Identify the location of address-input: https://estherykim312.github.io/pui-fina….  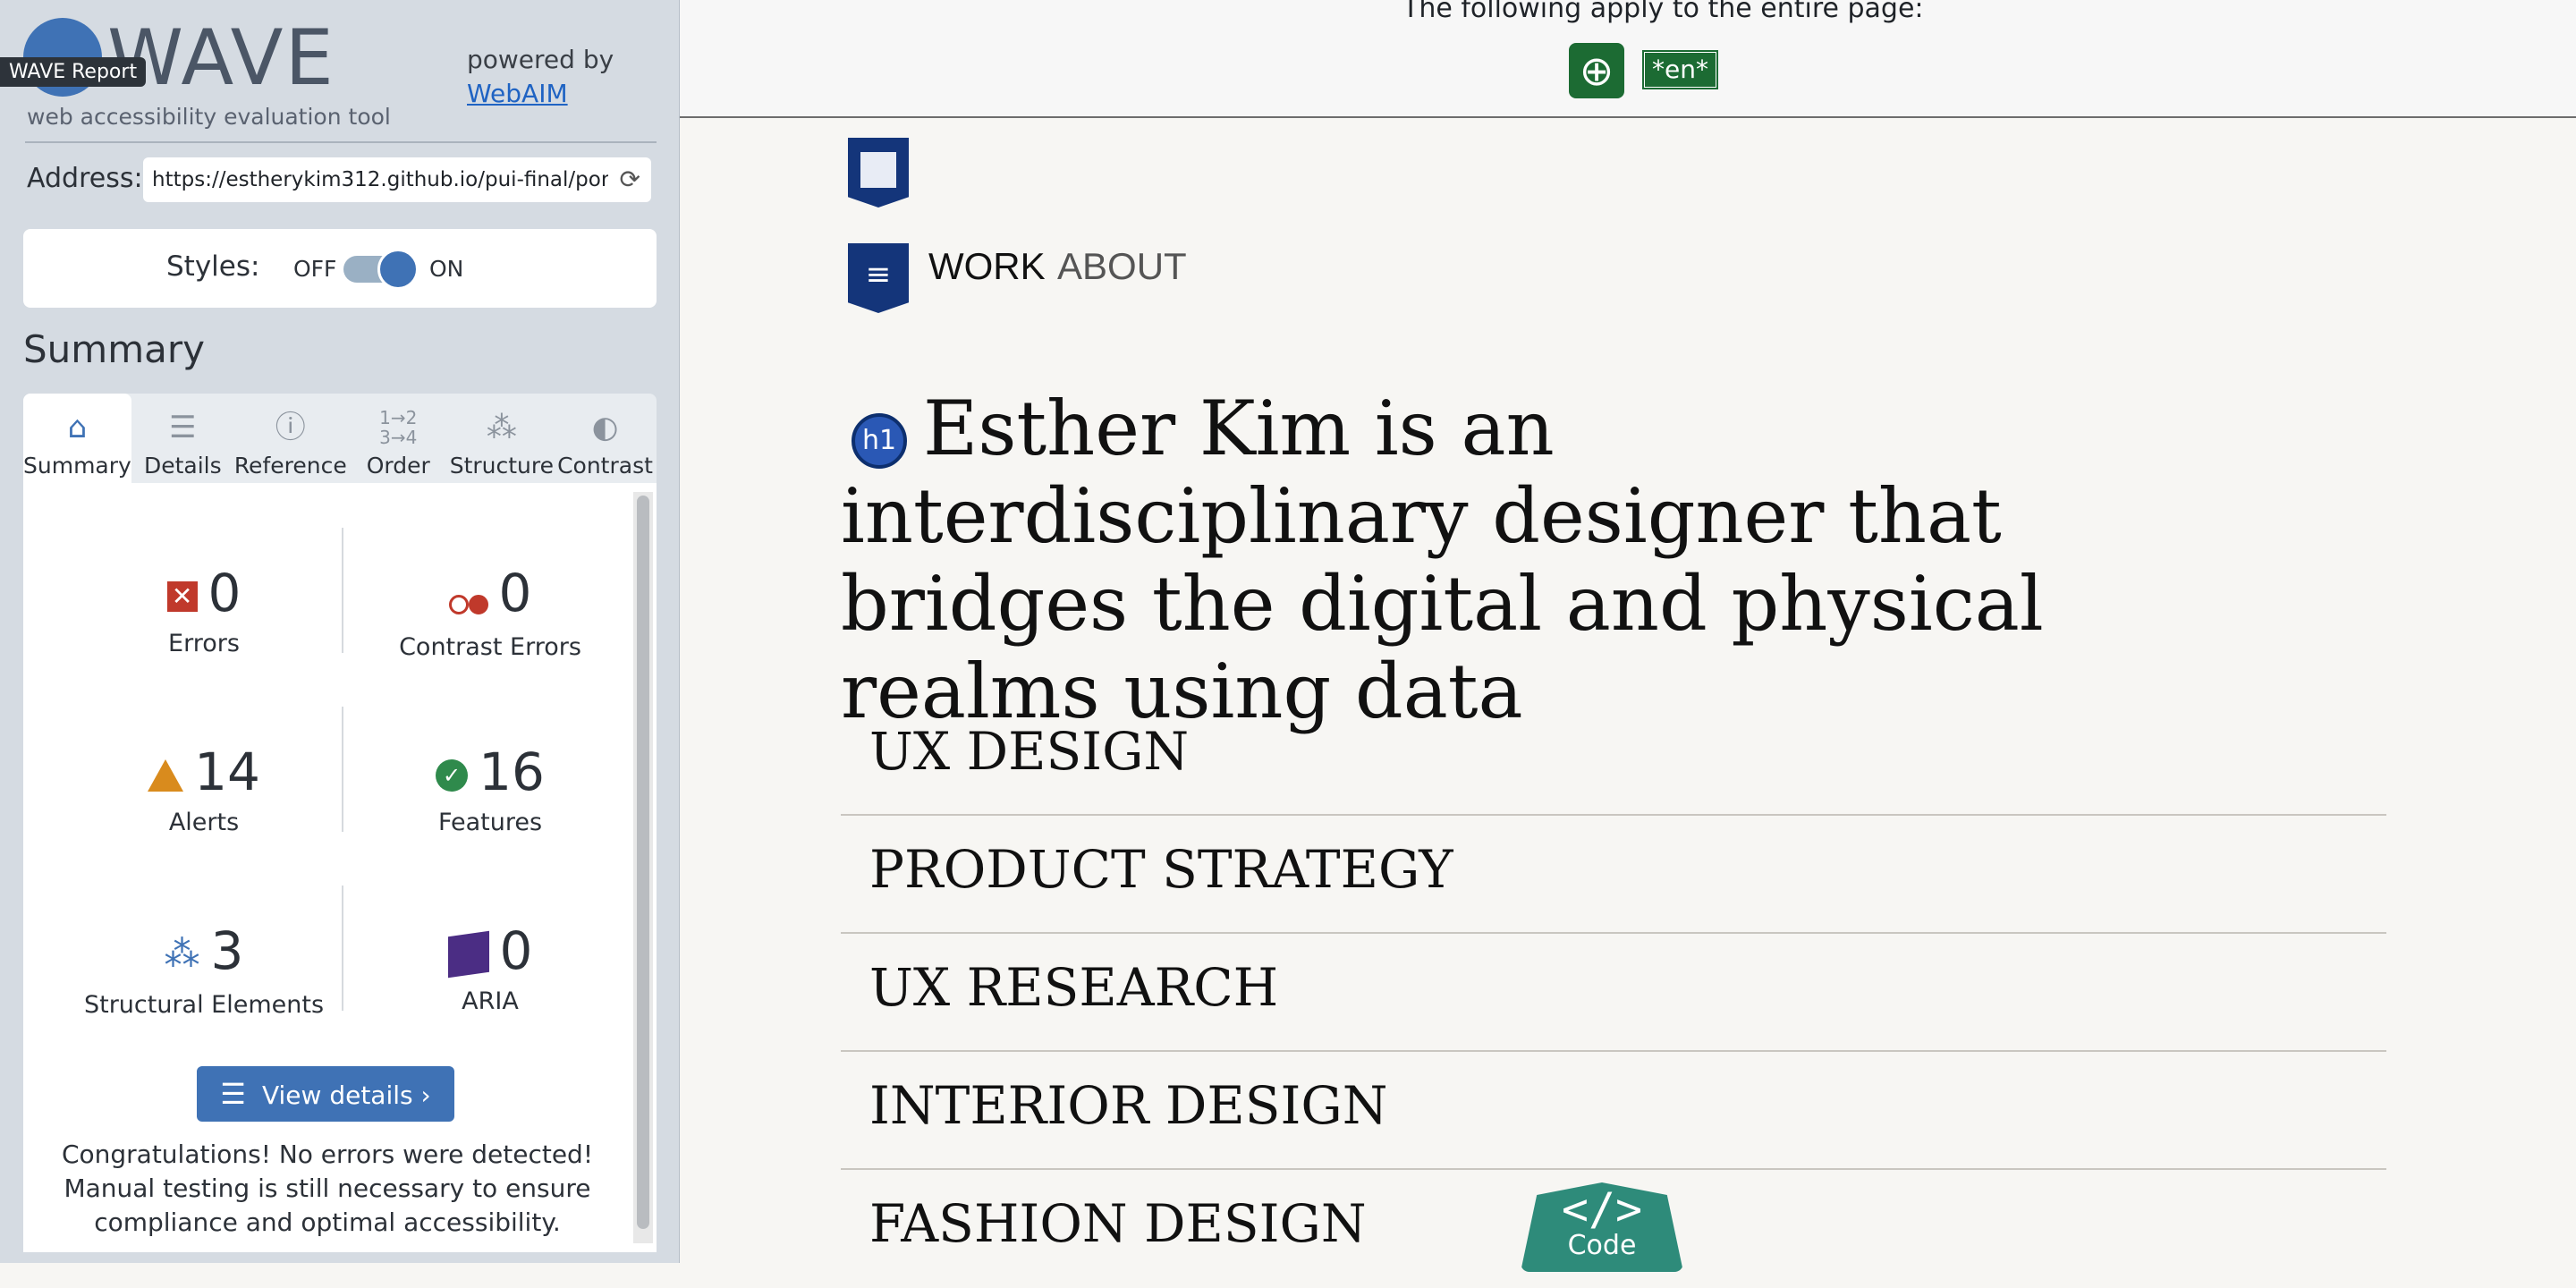
(397, 179).